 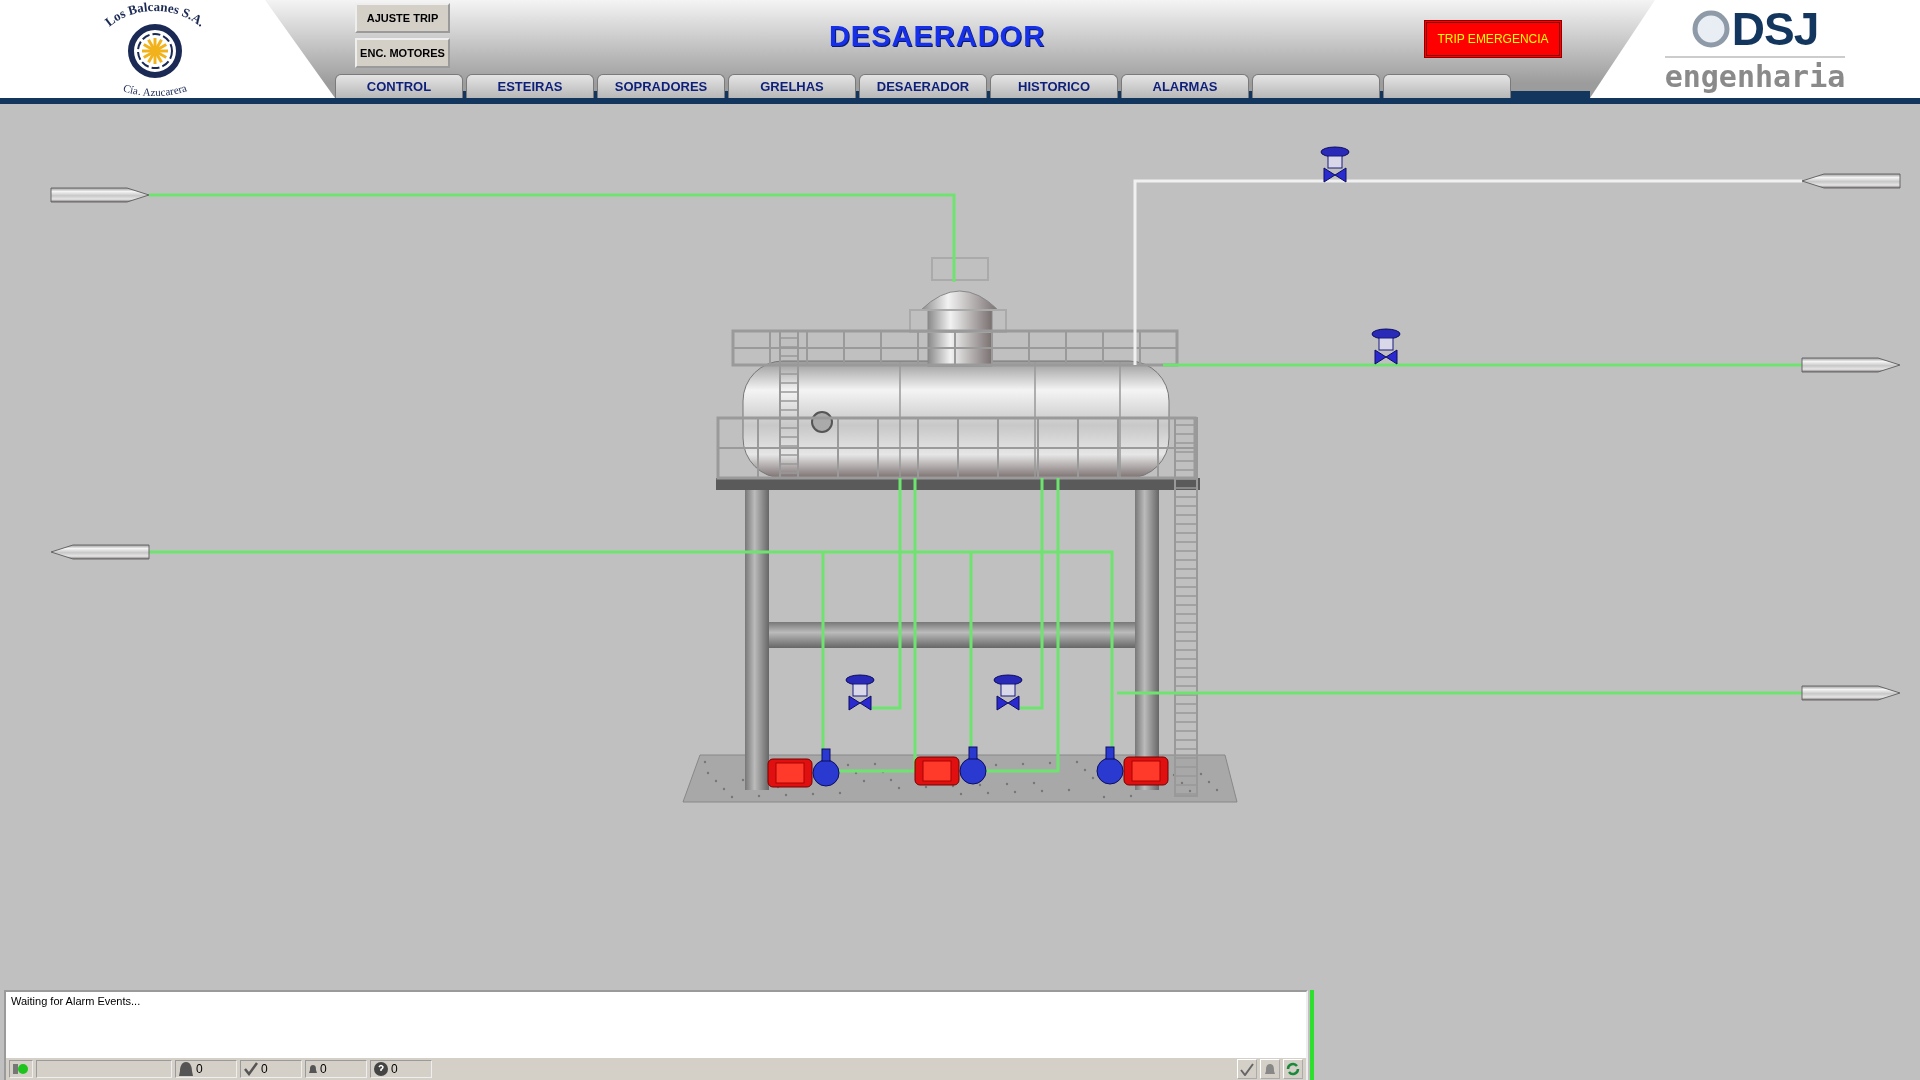 I want to click on nav-tab: CONTROL, so click(x=399, y=86).